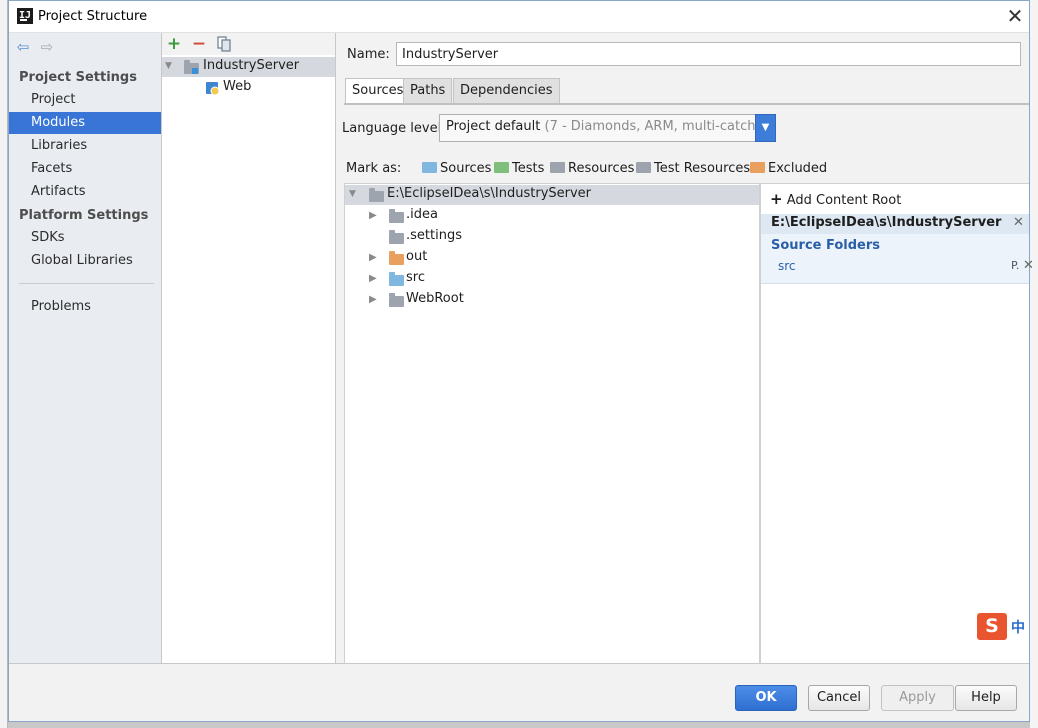 Image resolution: width=1038 pixels, height=728 pixels. What do you see at coordinates (248, 44) in the screenshot?
I see `module-toolbar: + −` at bounding box center [248, 44].